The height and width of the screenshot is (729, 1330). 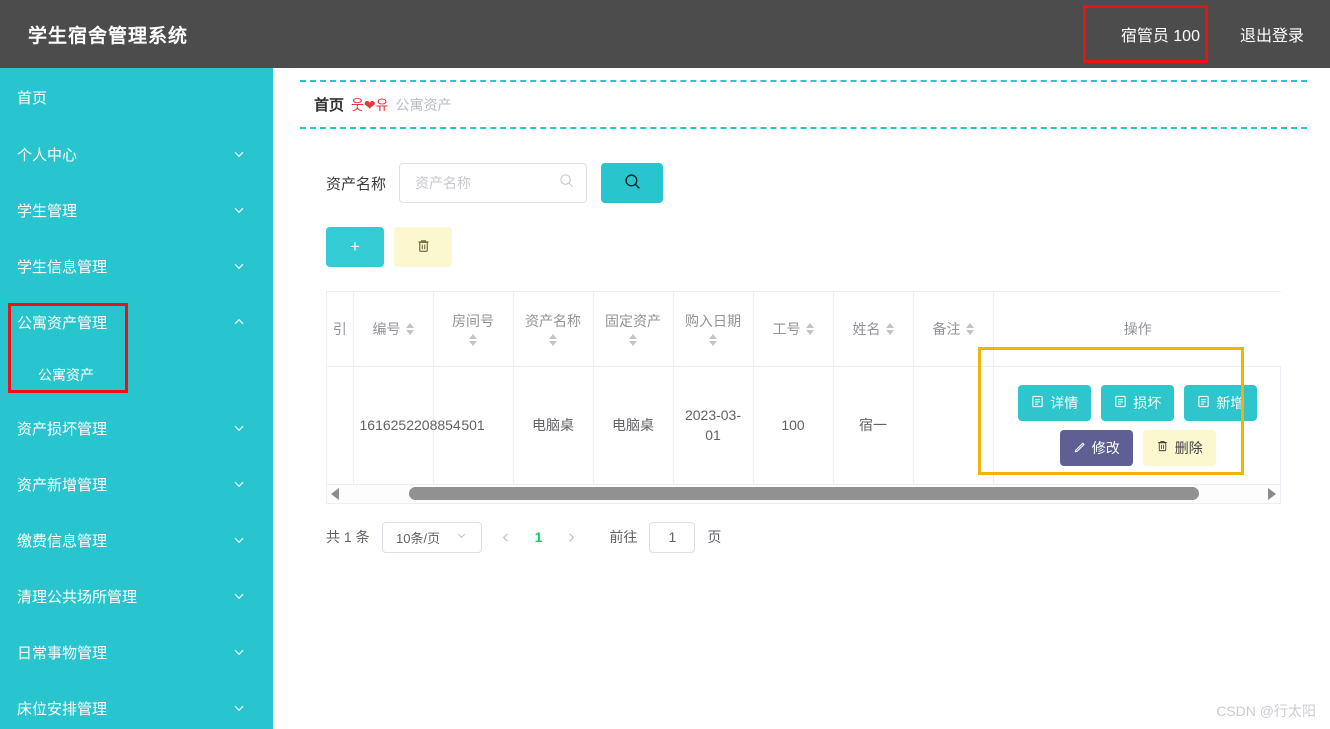 What do you see at coordinates (136, 322) in the screenshot?
I see `sidebar-item-apartment-asset-management: 公寓资产管理` at bounding box center [136, 322].